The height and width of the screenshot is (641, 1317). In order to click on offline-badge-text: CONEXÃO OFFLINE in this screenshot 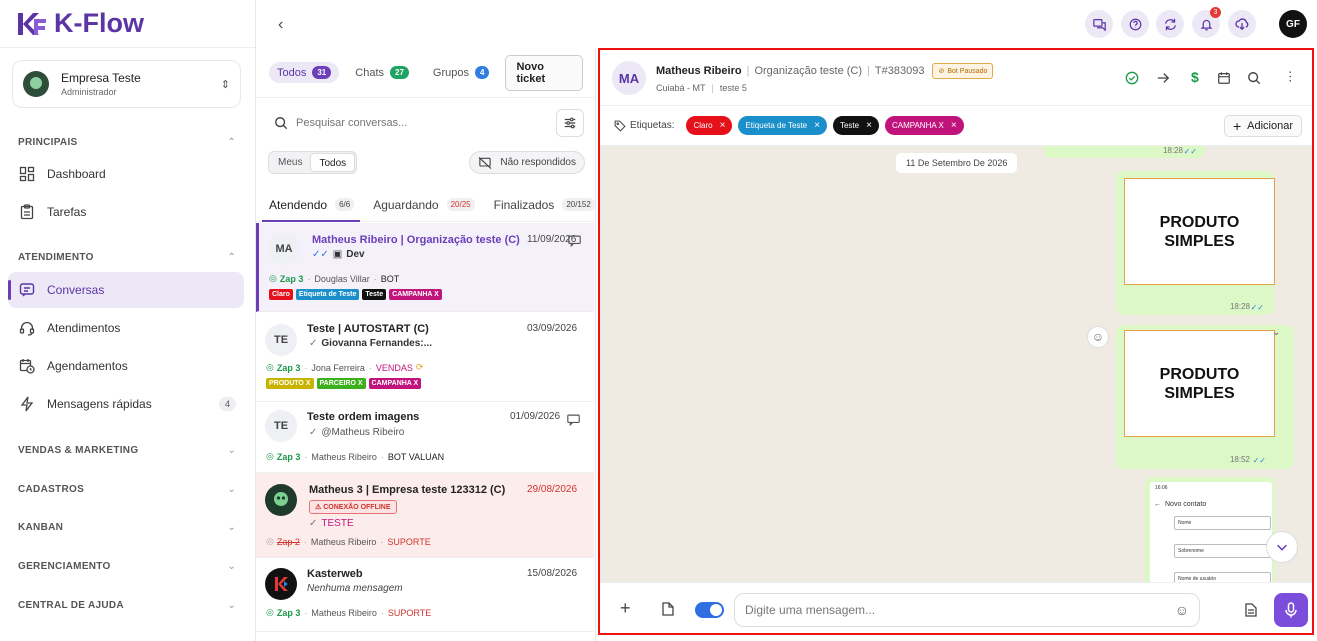, I will do `click(357, 507)`.